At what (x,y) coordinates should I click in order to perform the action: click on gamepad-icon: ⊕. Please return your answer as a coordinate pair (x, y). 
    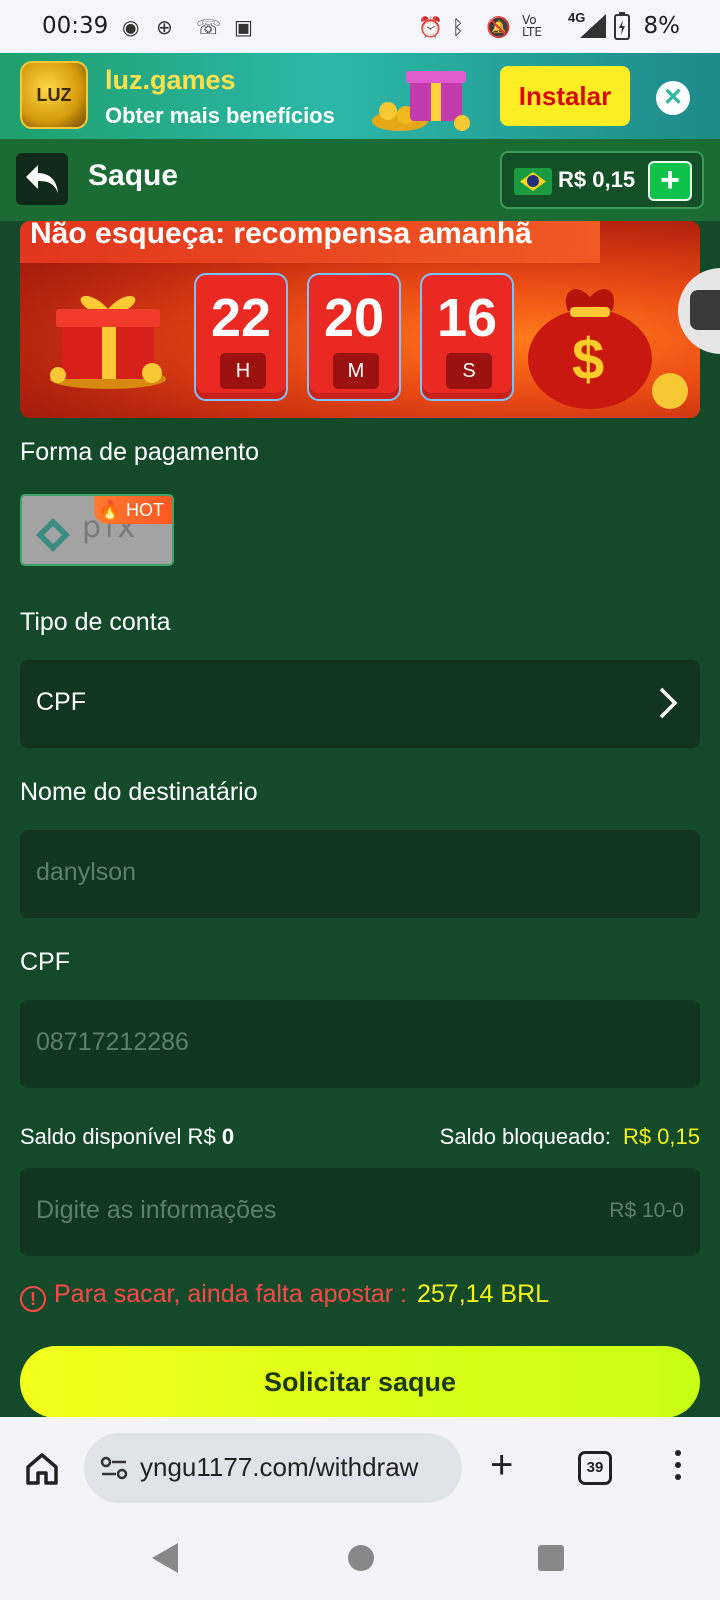
    Looking at the image, I should click on (164, 27).